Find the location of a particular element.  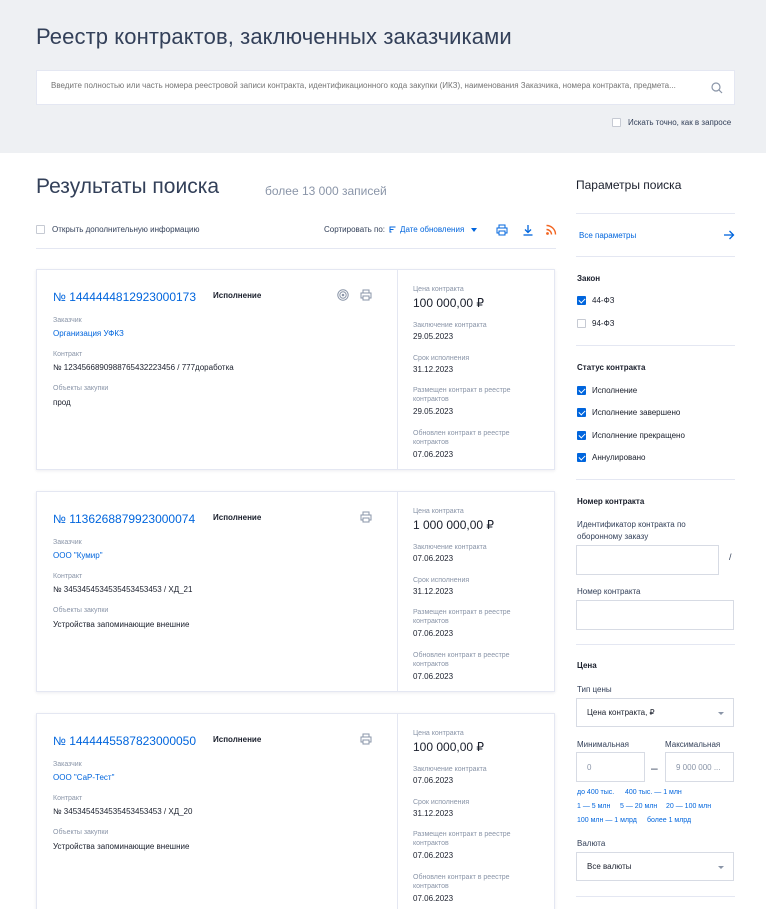

status-option: Аннулировано is located at coordinates (611, 457).